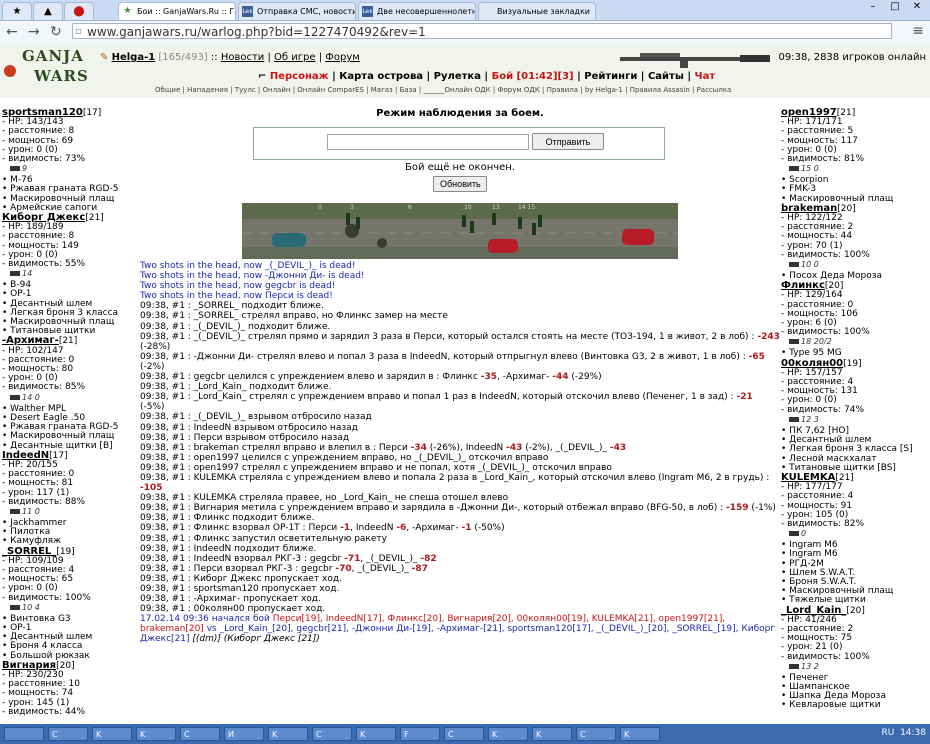 The height and width of the screenshot is (744, 930). What do you see at coordinates (533, 76) in the screenshot?
I see `nav-battle: Бой [01:42][3]` at bounding box center [533, 76].